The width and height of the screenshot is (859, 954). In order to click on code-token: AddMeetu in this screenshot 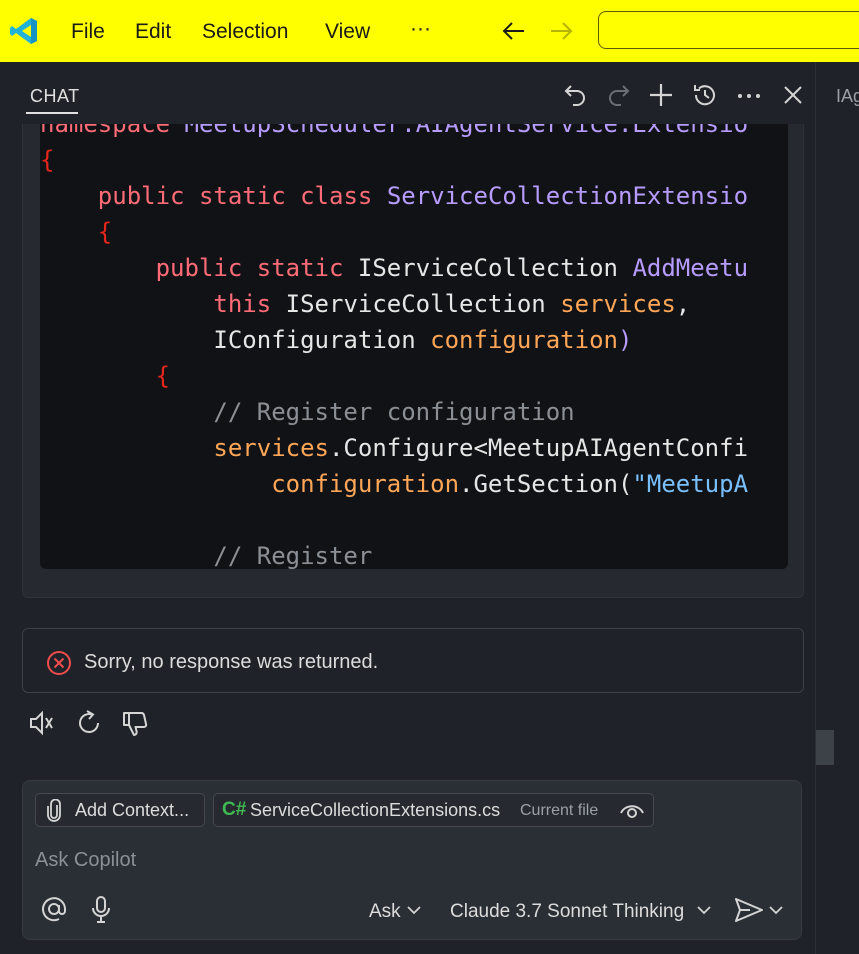, I will do `click(690, 268)`.